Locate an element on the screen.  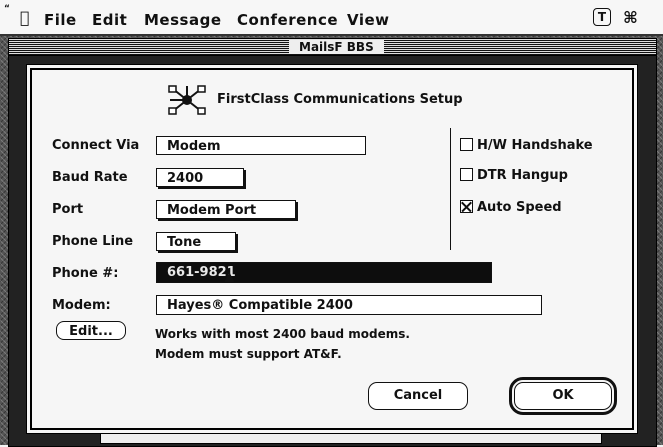
menu-edit: Edit is located at coordinates (109, 20).